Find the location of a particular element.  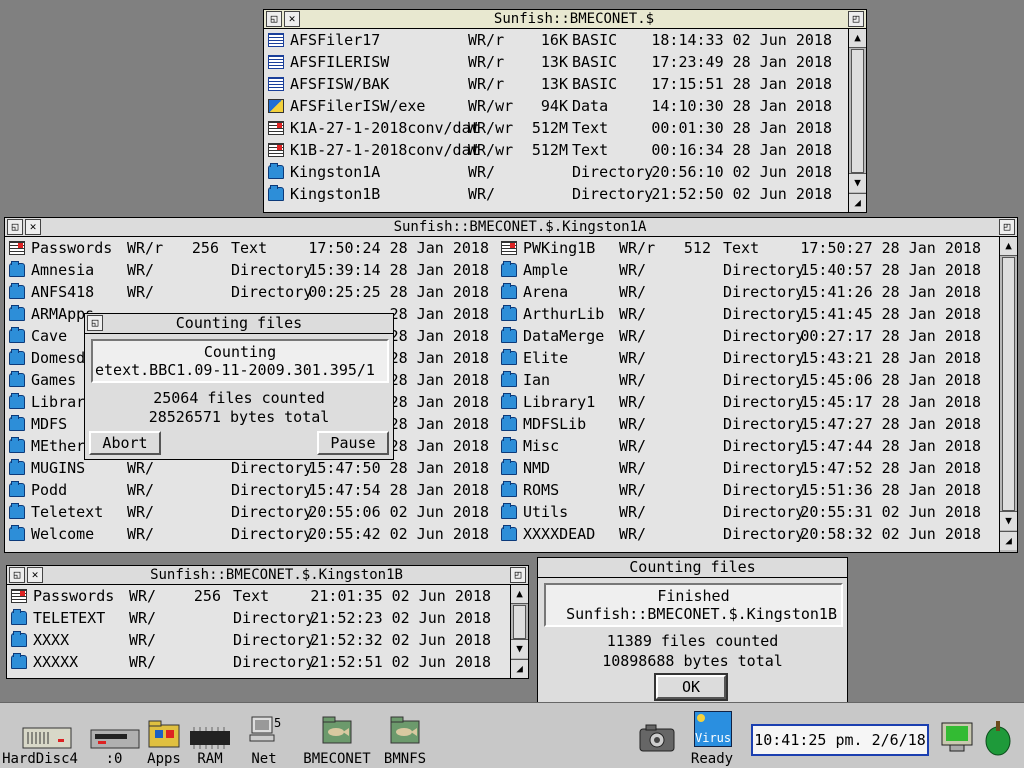

file-row: ROMS WR/Directory 15:51:36 28 Jan 2018 is located at coordinates (743, 490).